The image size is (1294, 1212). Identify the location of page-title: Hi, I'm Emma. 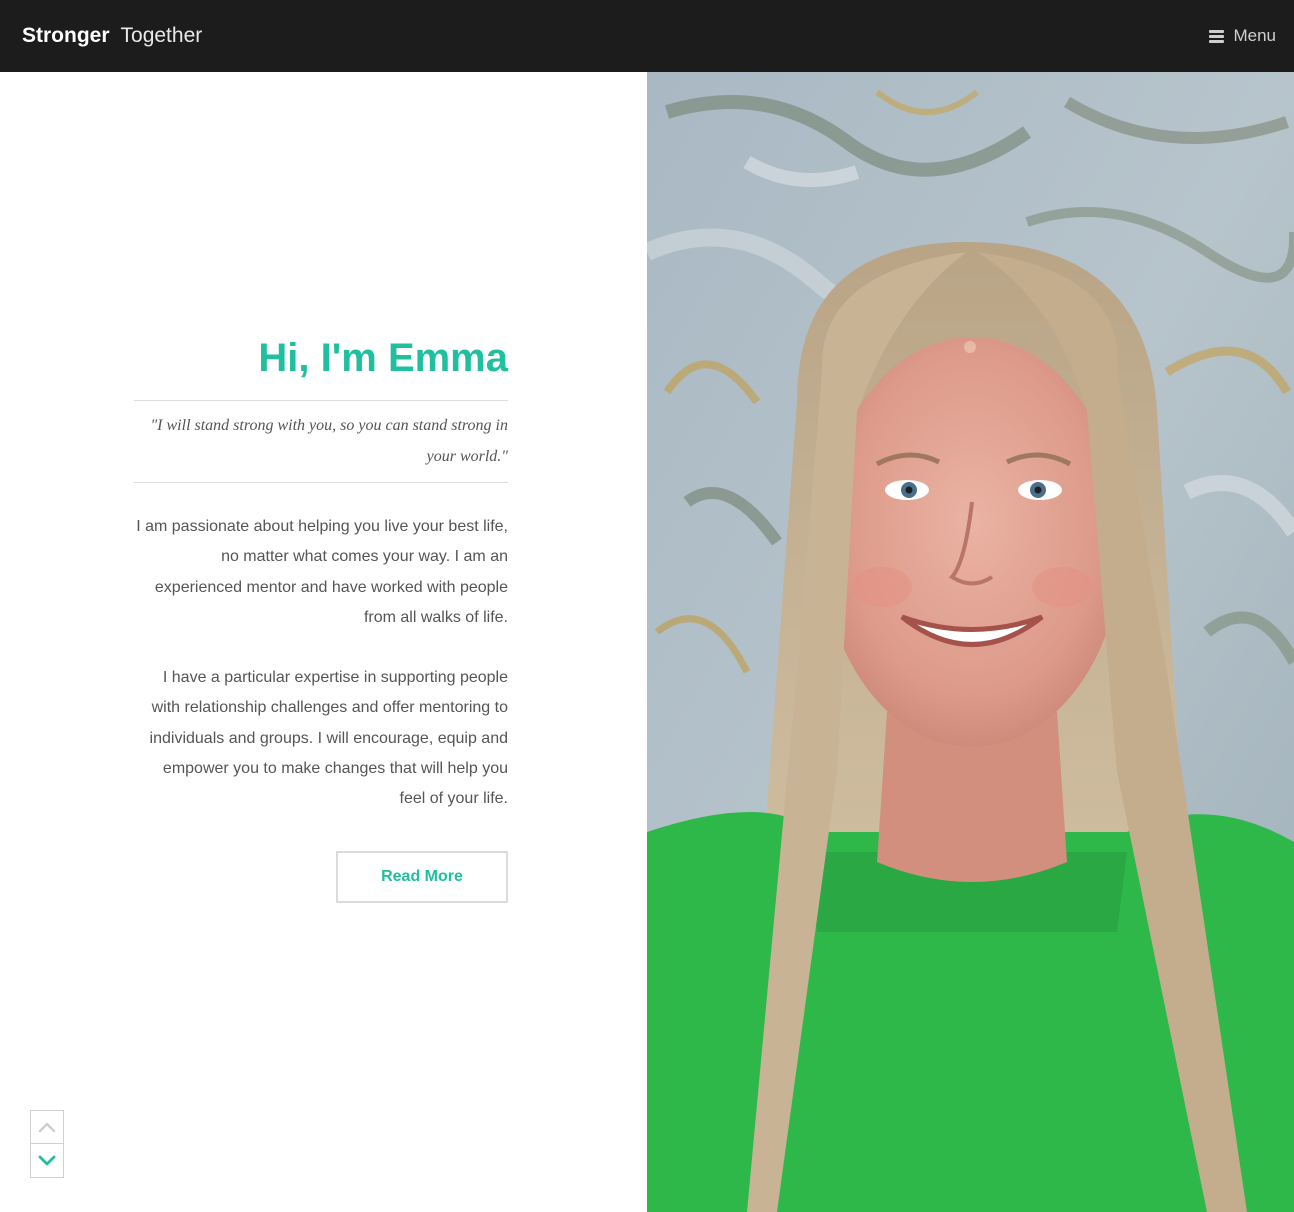
(383, 358).